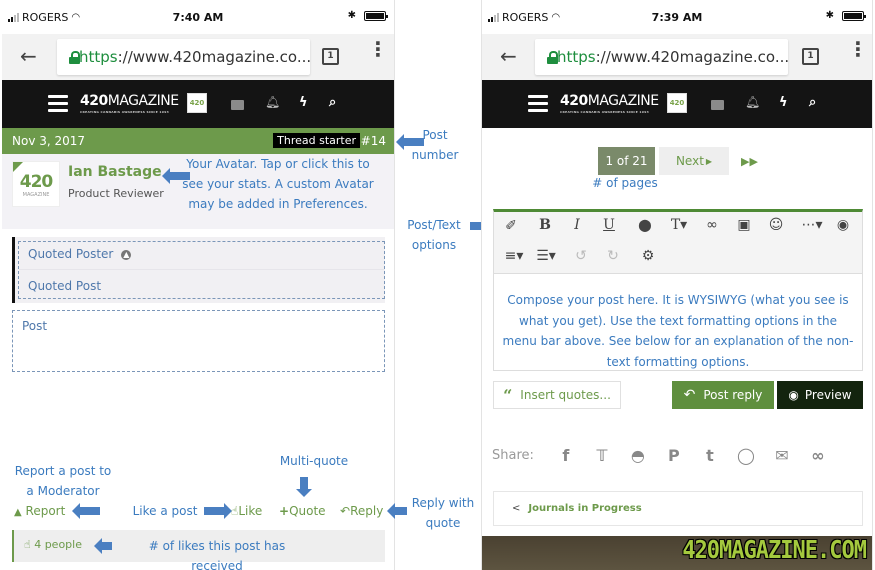 This screenshot has height=570, width=875. Describe the element at coordinates (776, 225) in the screenshot. I see `smiley-icon: ☺` at that location.